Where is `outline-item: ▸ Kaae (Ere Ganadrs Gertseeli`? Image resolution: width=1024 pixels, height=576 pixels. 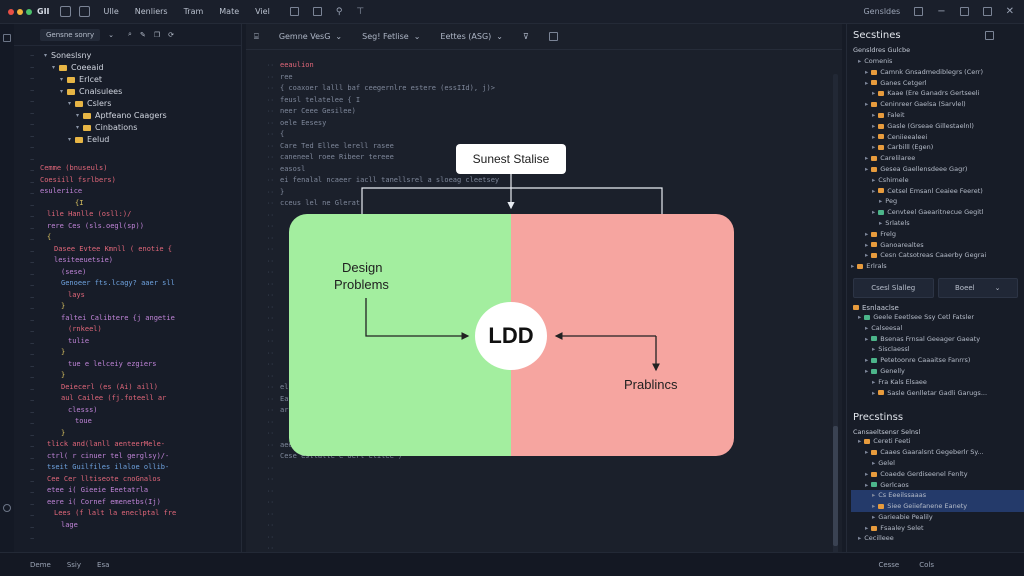
outline-item: ▸ Kaae (Ere Ganadrs Gertseeli is located at coordinates (937, 93).